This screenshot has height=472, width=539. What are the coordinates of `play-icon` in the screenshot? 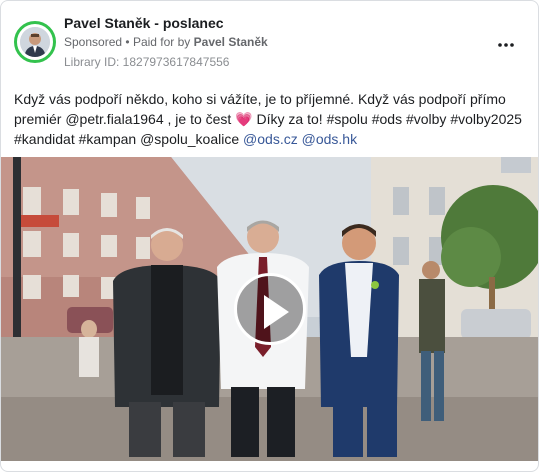 It's located at (276, 312).